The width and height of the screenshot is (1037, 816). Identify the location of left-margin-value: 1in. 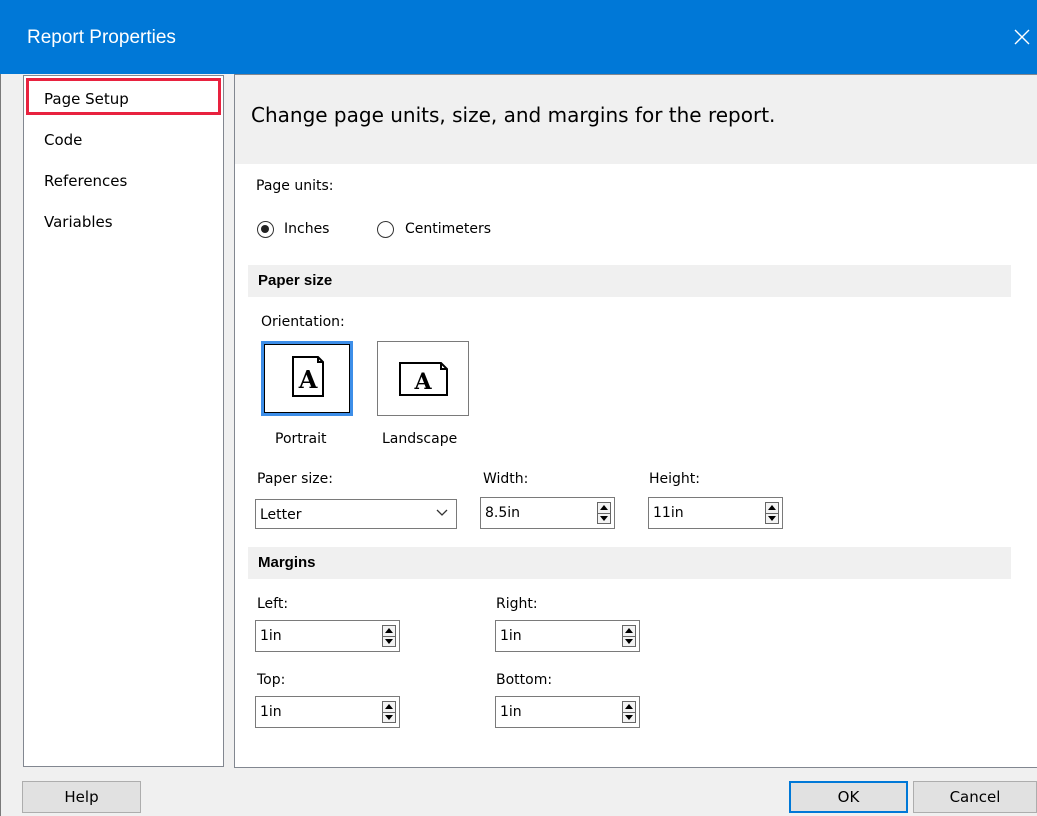
(271, 636).